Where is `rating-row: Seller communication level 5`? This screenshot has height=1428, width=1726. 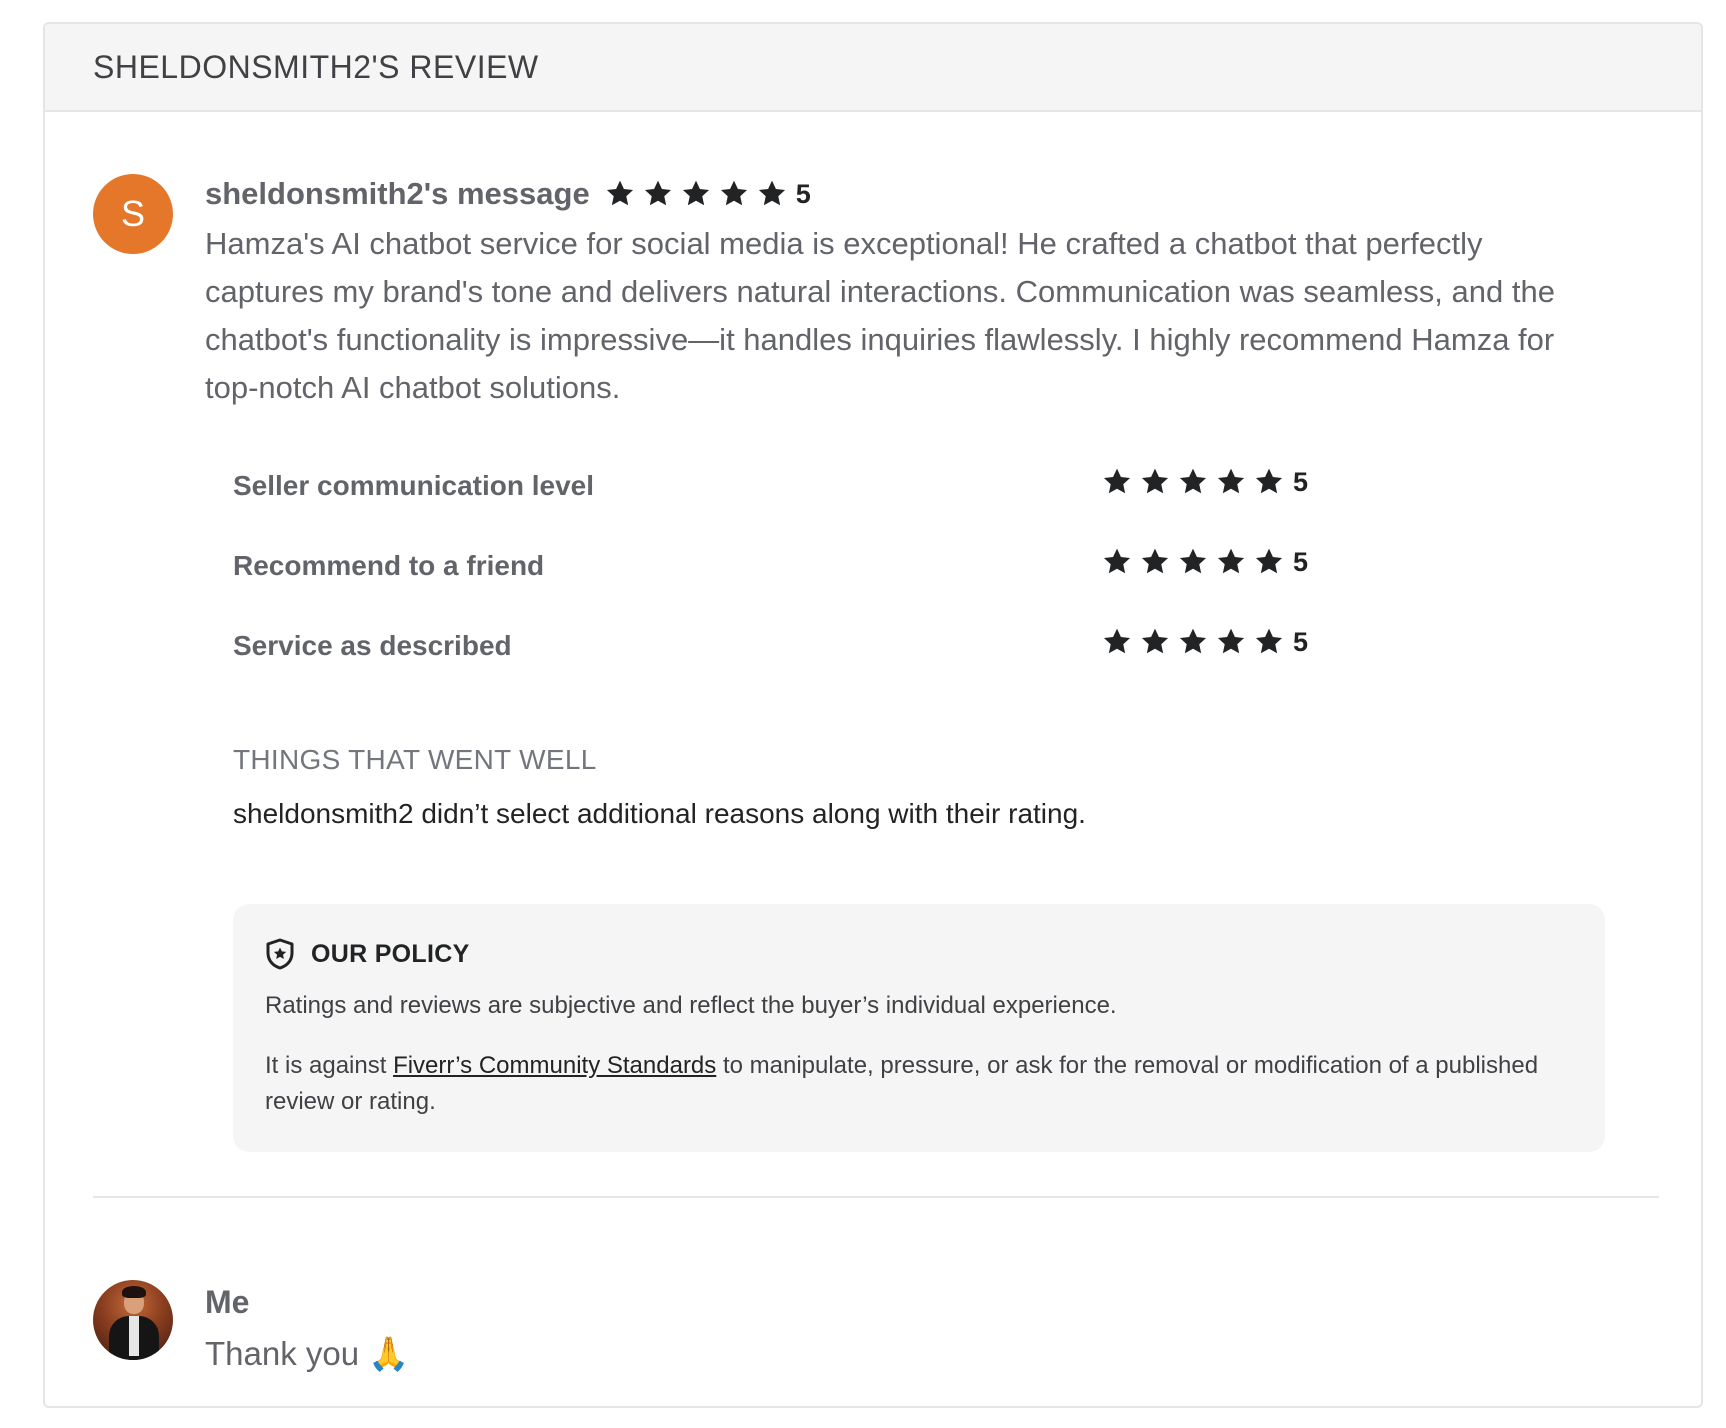
rating-row: Seller communication level 5 is located at coordinates (783, 496).